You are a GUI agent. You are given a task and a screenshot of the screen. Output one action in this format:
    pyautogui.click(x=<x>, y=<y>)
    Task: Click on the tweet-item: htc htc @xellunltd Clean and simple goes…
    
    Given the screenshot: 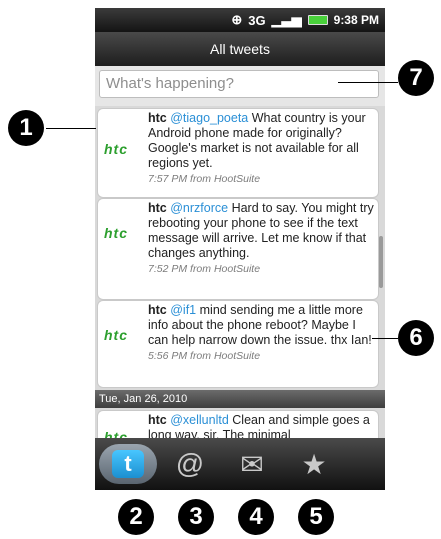 What is the action you would take?
    pyautogui.click(x=238, y=424)
    